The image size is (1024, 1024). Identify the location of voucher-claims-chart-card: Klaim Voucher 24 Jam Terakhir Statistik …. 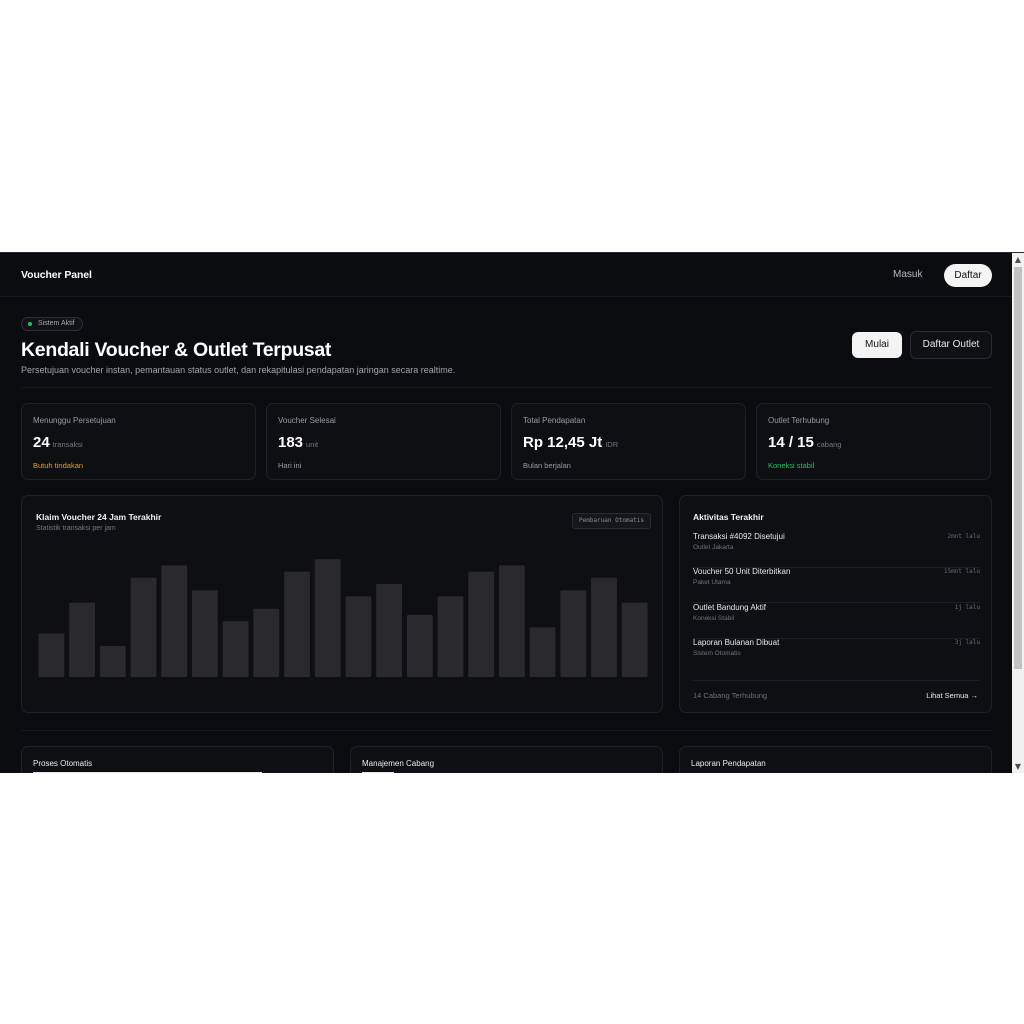
(342, 604).